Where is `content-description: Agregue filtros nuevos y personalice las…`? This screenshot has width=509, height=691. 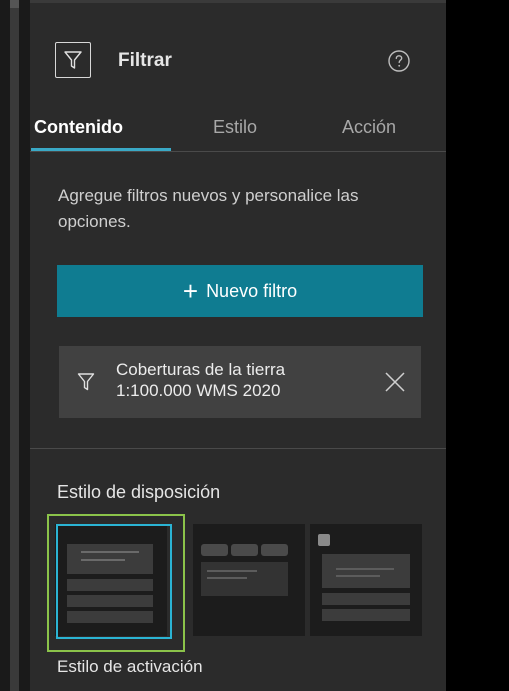 content-description: Agregue filtros nuevos y personalice las… is located at coordinates (208, 208).